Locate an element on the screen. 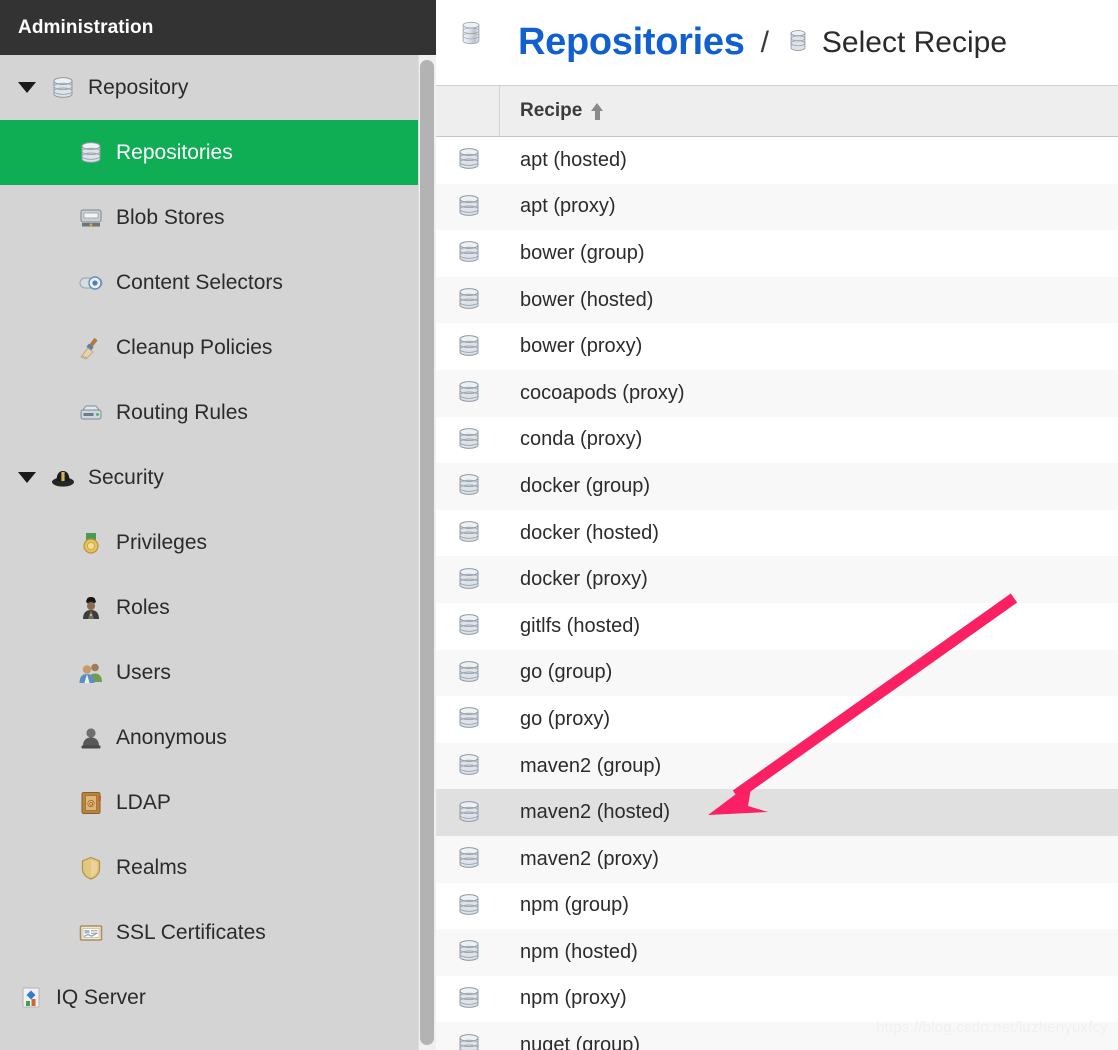 The width and height of the screenshot is (1118, 1050). address-book-icon: @ is located at coordinates (91, 803).